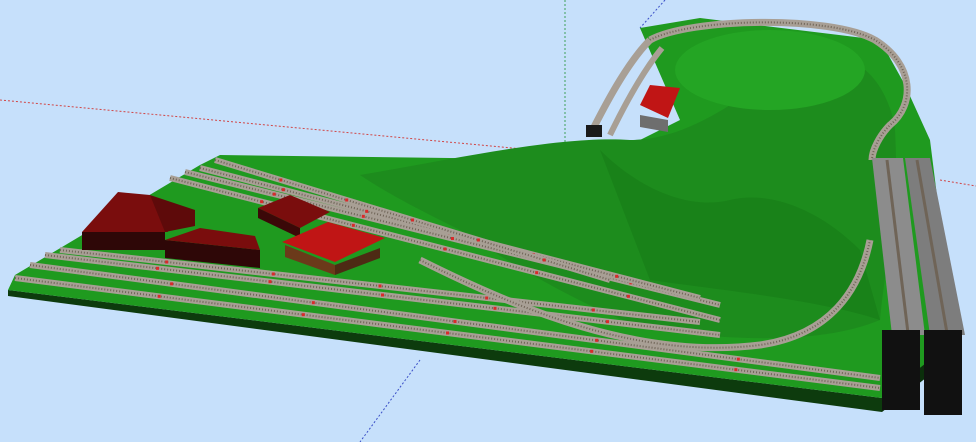 This screenshot has width=976, height=442. Describe the element at coordinates (901, 370) in the screenshot. I see `tunnel-portal-left` at that location.